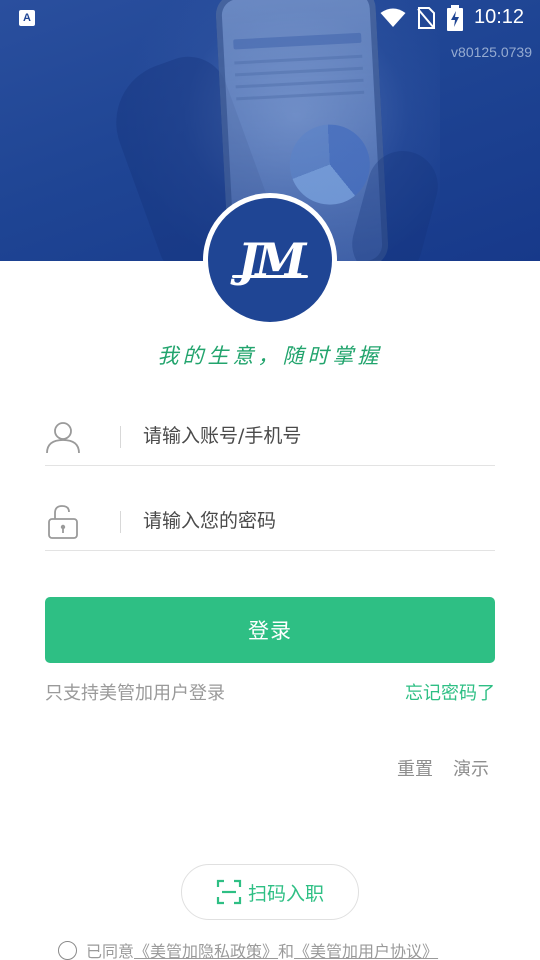 The image size is (540, 960). What do you see at coordinates (499, 17) in the screenshot?
I see `status-time: 10:12` at bounding box center [499, 17].